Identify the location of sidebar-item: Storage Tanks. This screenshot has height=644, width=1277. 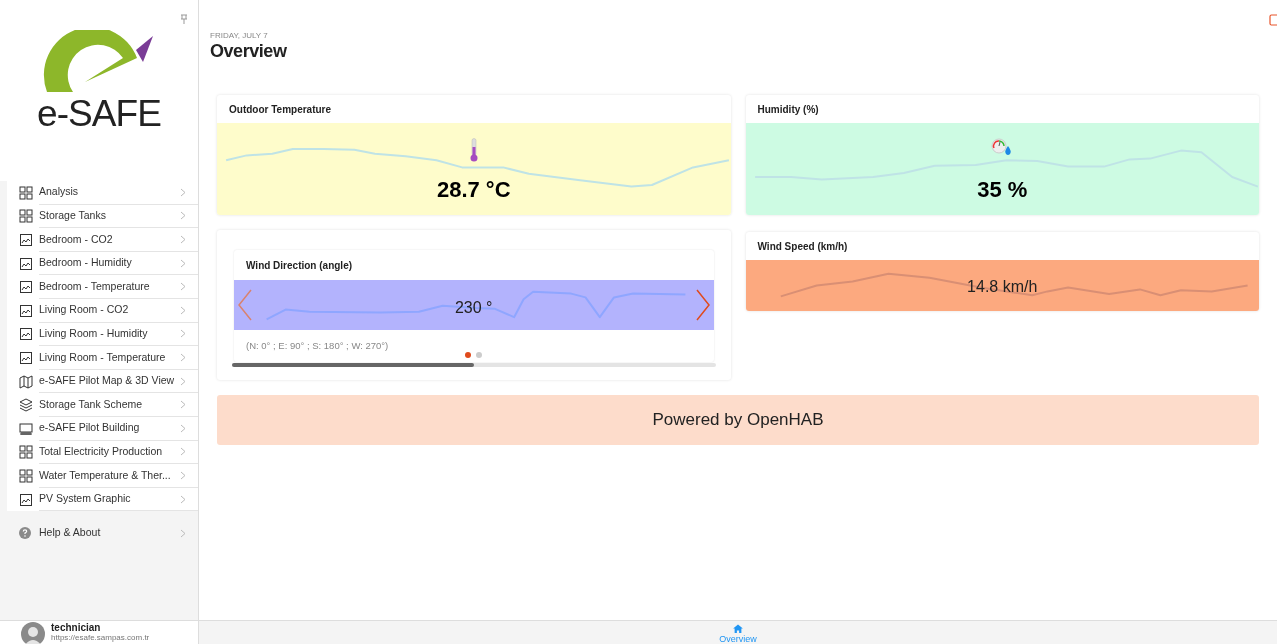
(102, 216).